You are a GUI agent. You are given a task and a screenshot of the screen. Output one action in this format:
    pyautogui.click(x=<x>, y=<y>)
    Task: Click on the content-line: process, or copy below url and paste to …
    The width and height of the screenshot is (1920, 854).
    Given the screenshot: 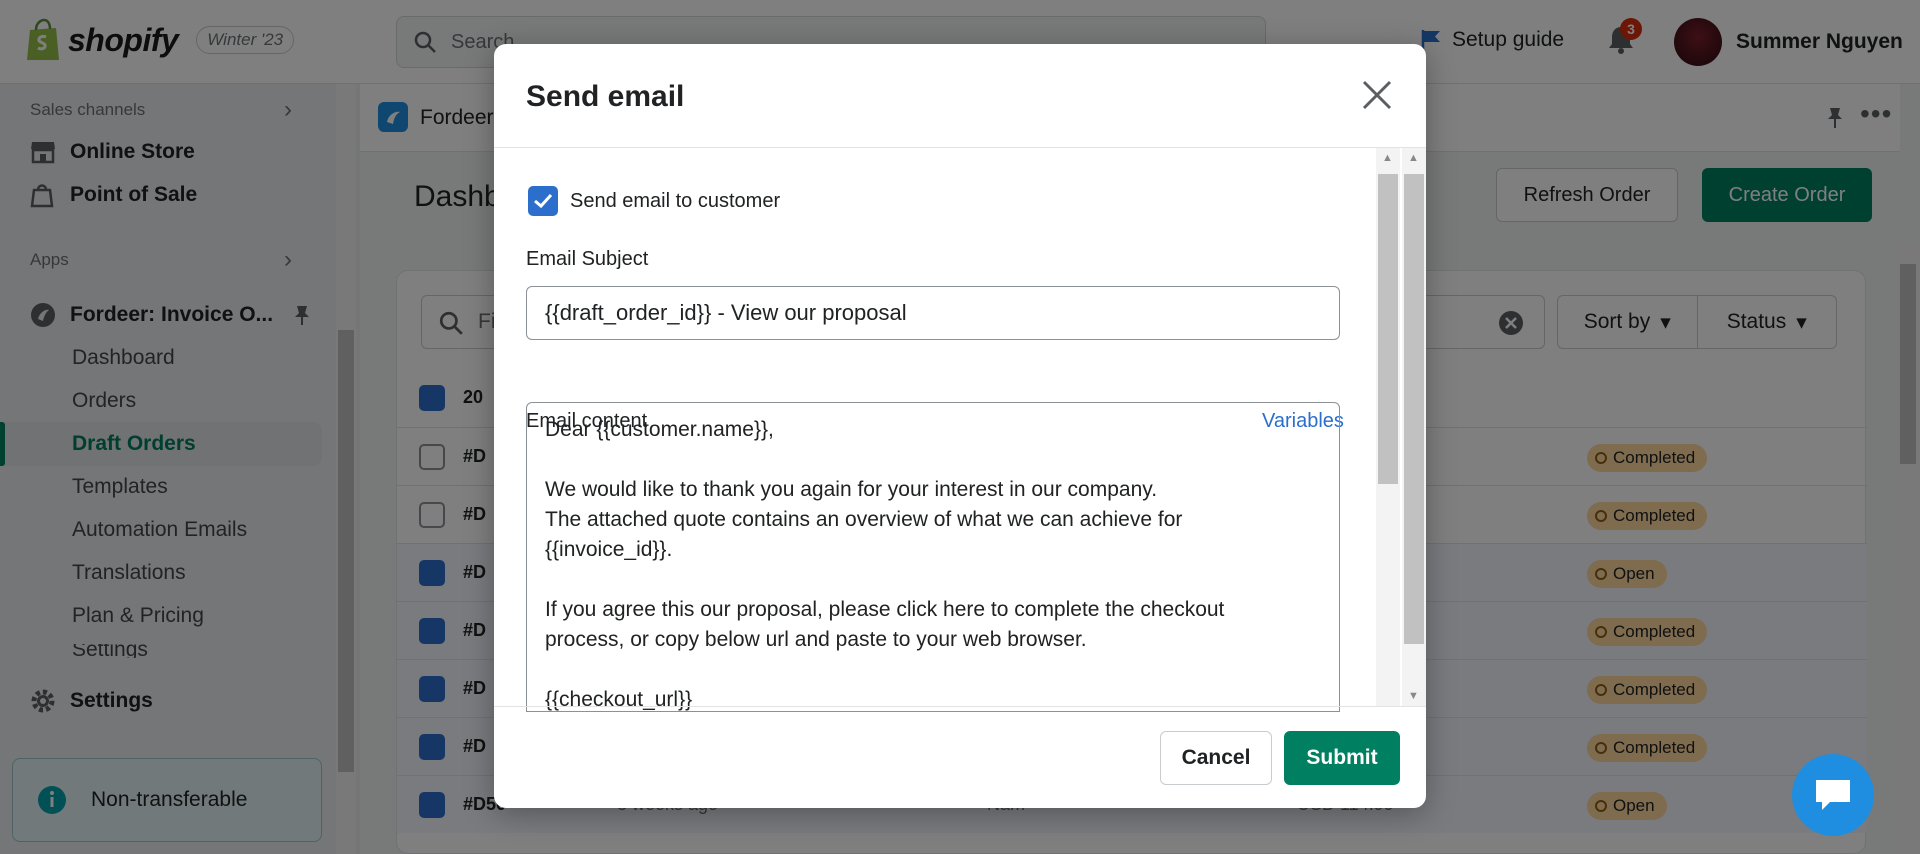 What is the action you would take?
    pyautogui.click(x=816, y=639)
    